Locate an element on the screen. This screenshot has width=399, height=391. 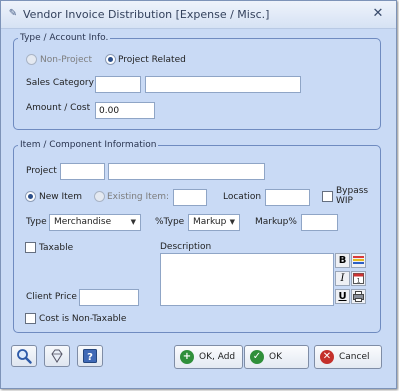
help-button: ? is located at coordinates (90, 356).